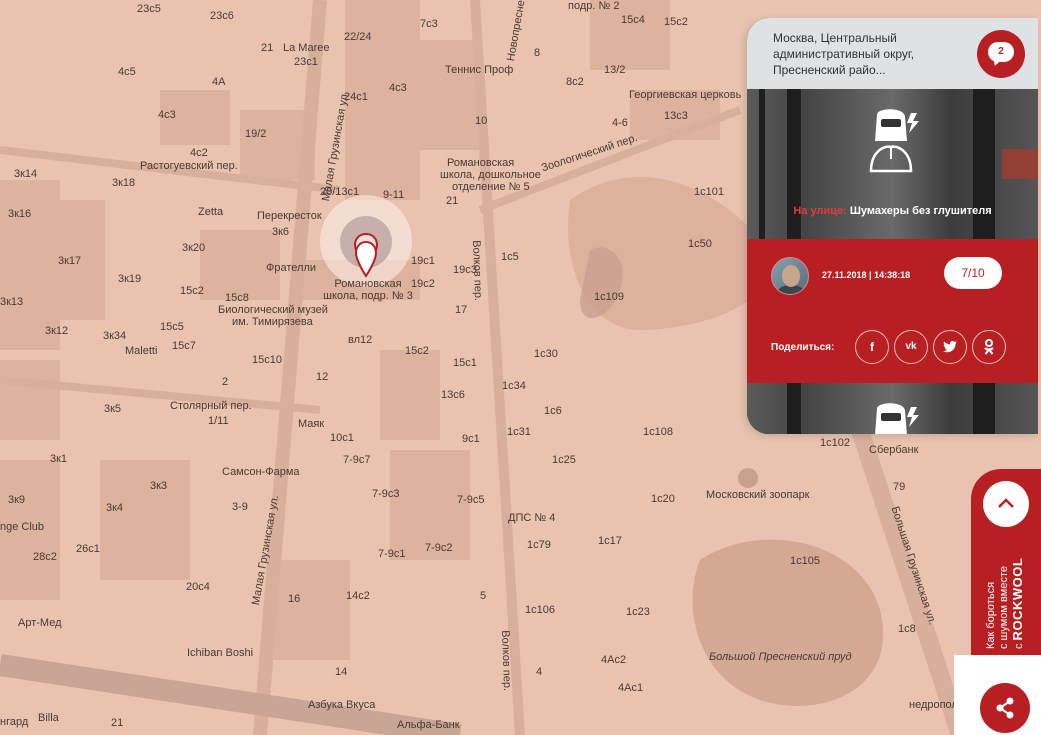 This screenshot has width=1041, height=735. What do you see at coordinates (933, 705) in the screenshot?
I see `map-label: недропол` at bounding box center [933, 705].